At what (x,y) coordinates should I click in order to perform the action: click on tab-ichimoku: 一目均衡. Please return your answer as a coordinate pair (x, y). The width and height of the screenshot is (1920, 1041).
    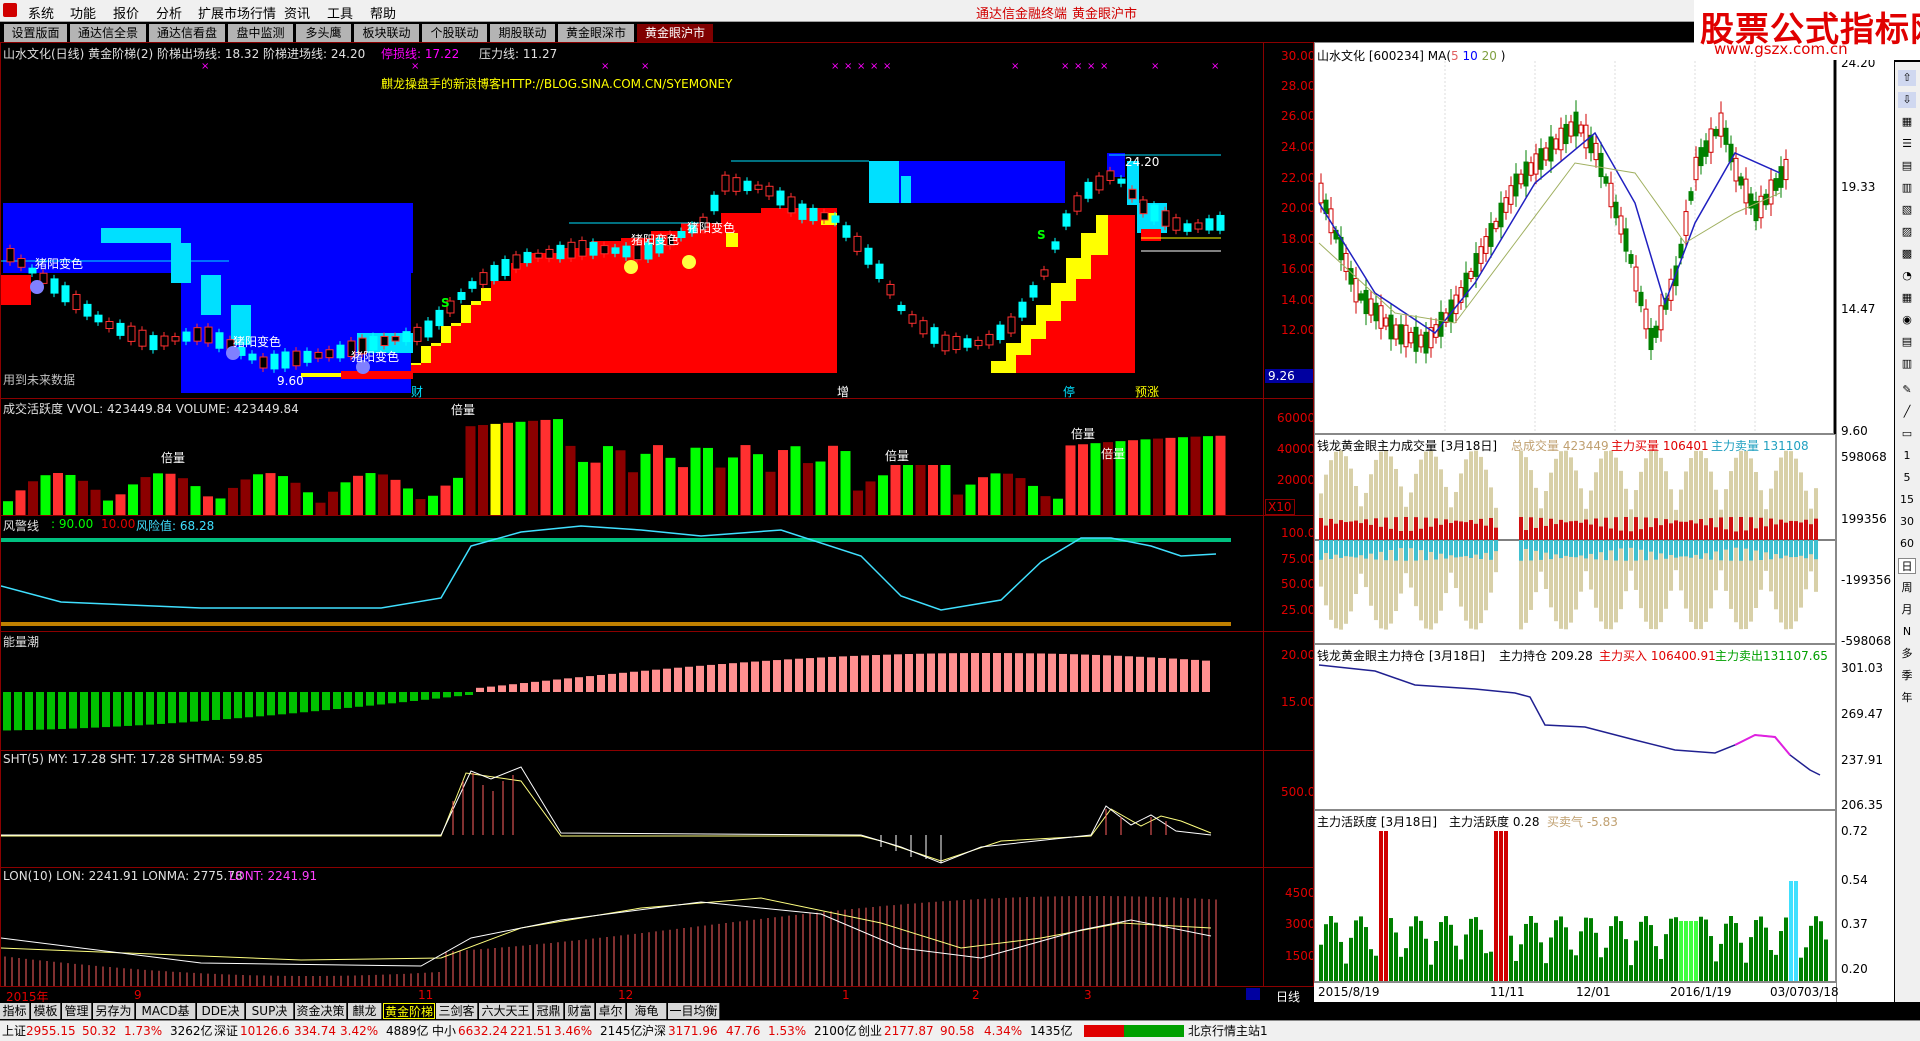
    Looking at the image, I should click on (694, 1011).